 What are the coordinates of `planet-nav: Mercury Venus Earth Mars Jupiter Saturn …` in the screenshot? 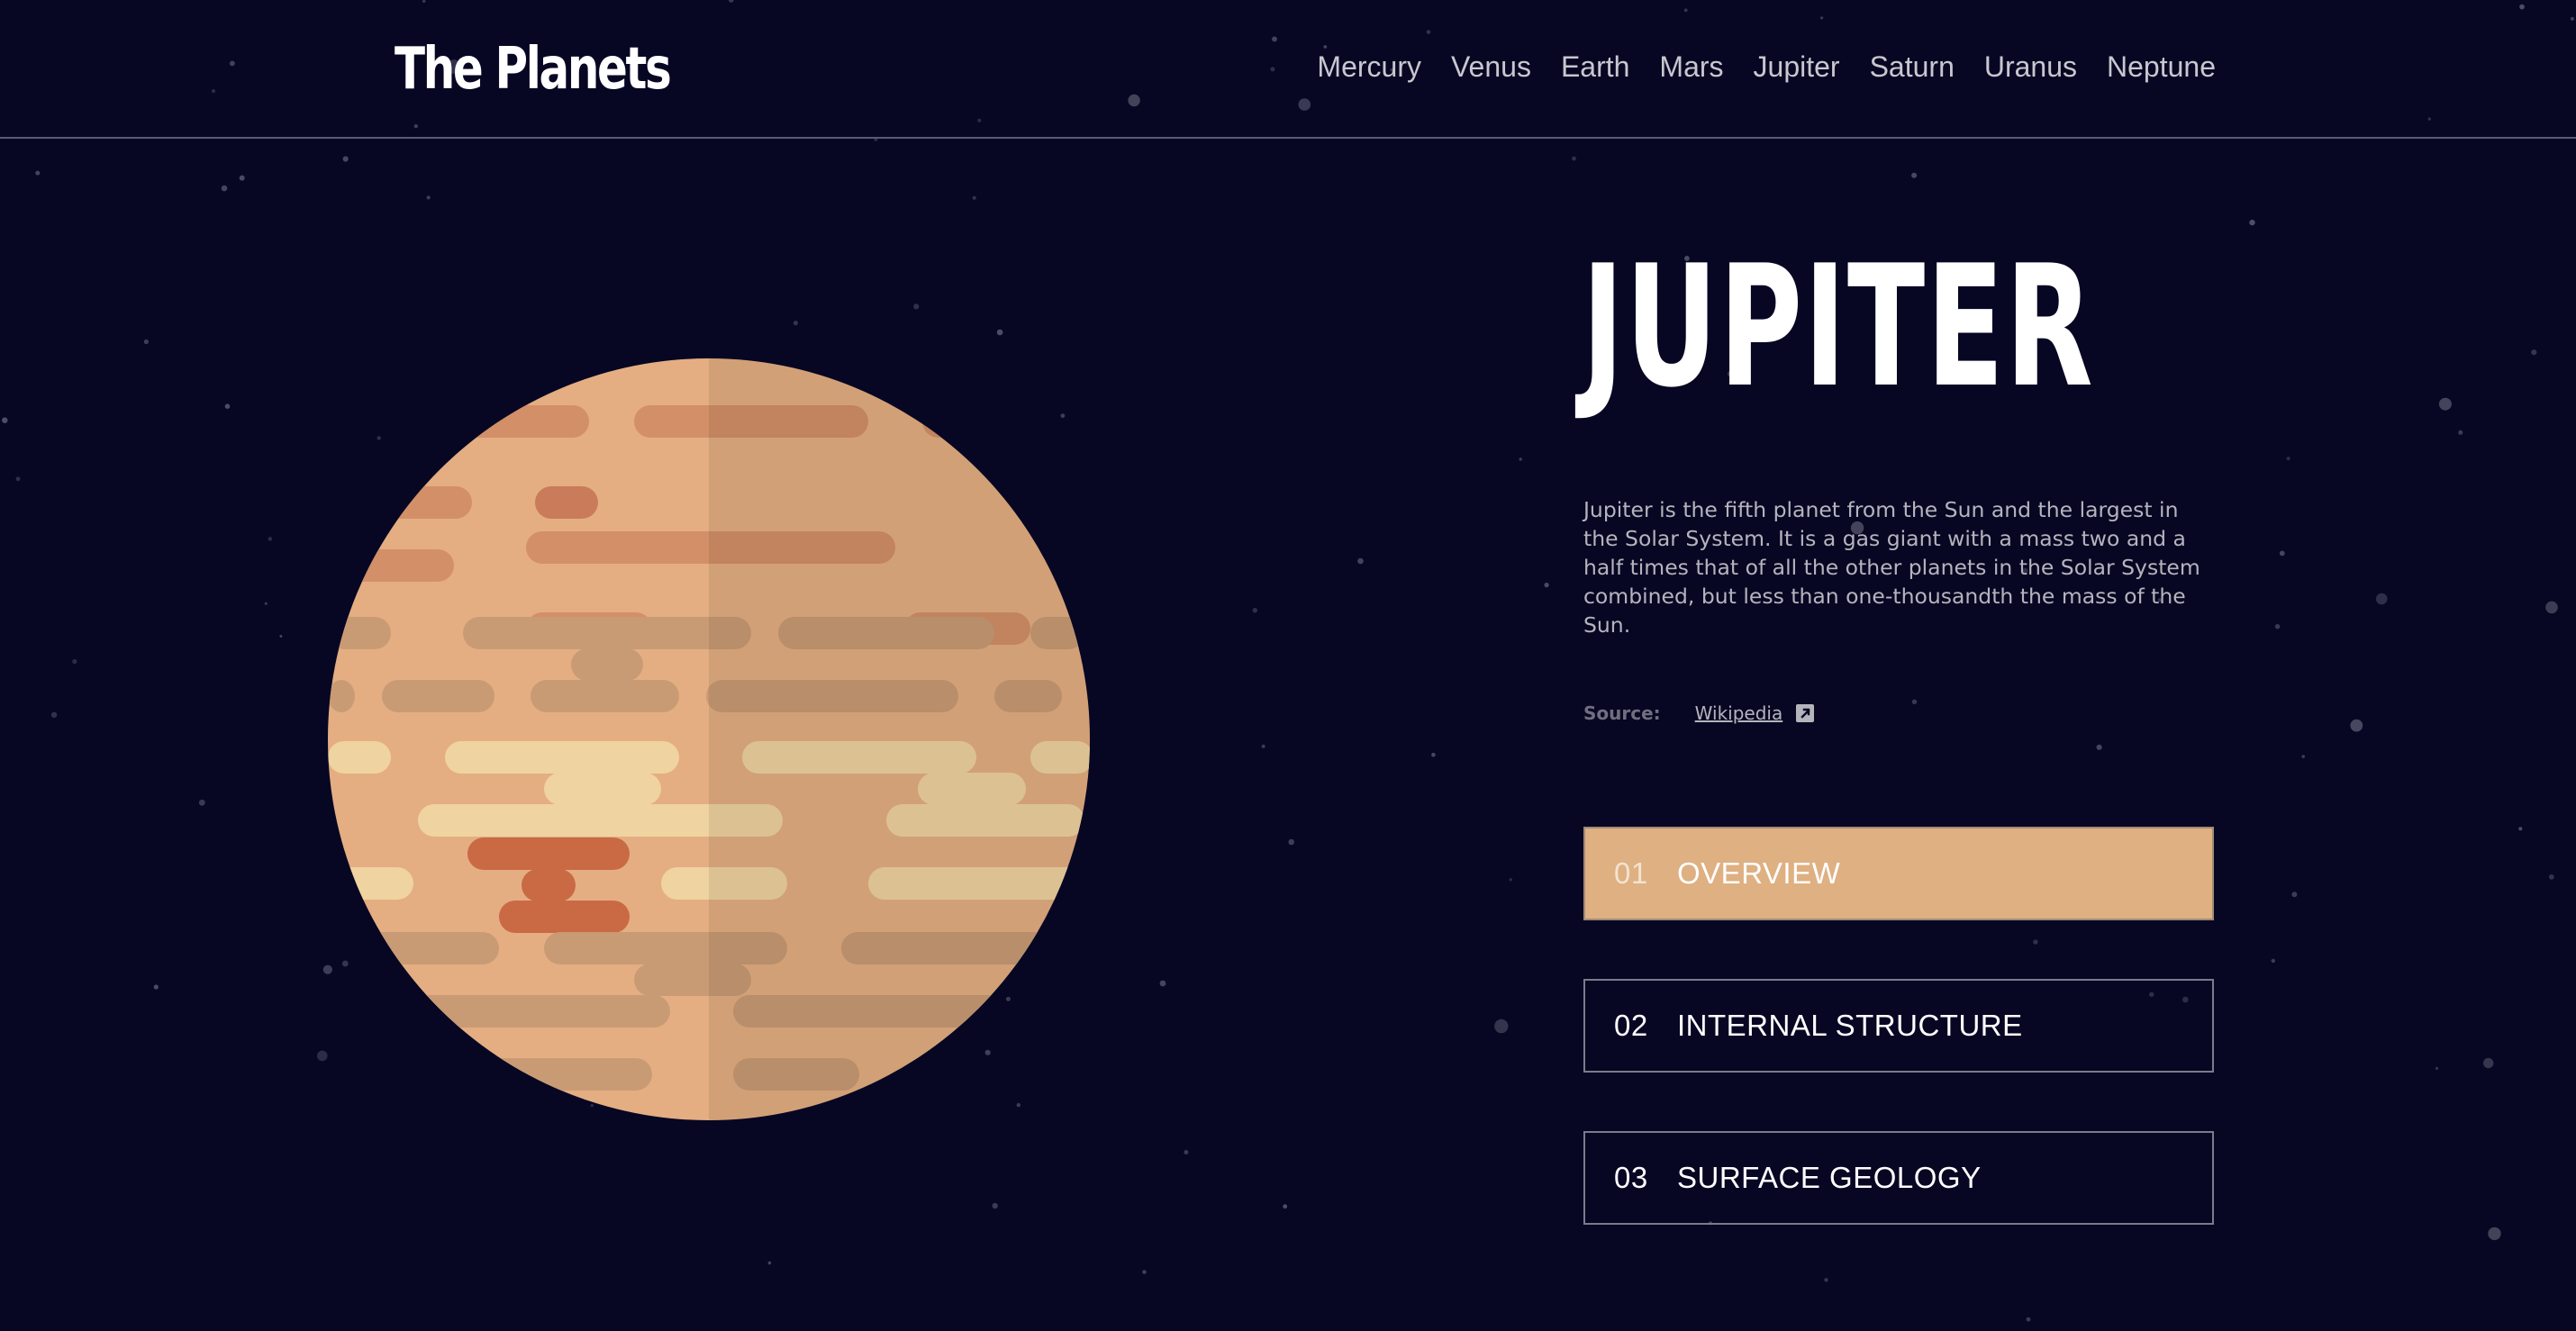 It's located at (1766, 67).